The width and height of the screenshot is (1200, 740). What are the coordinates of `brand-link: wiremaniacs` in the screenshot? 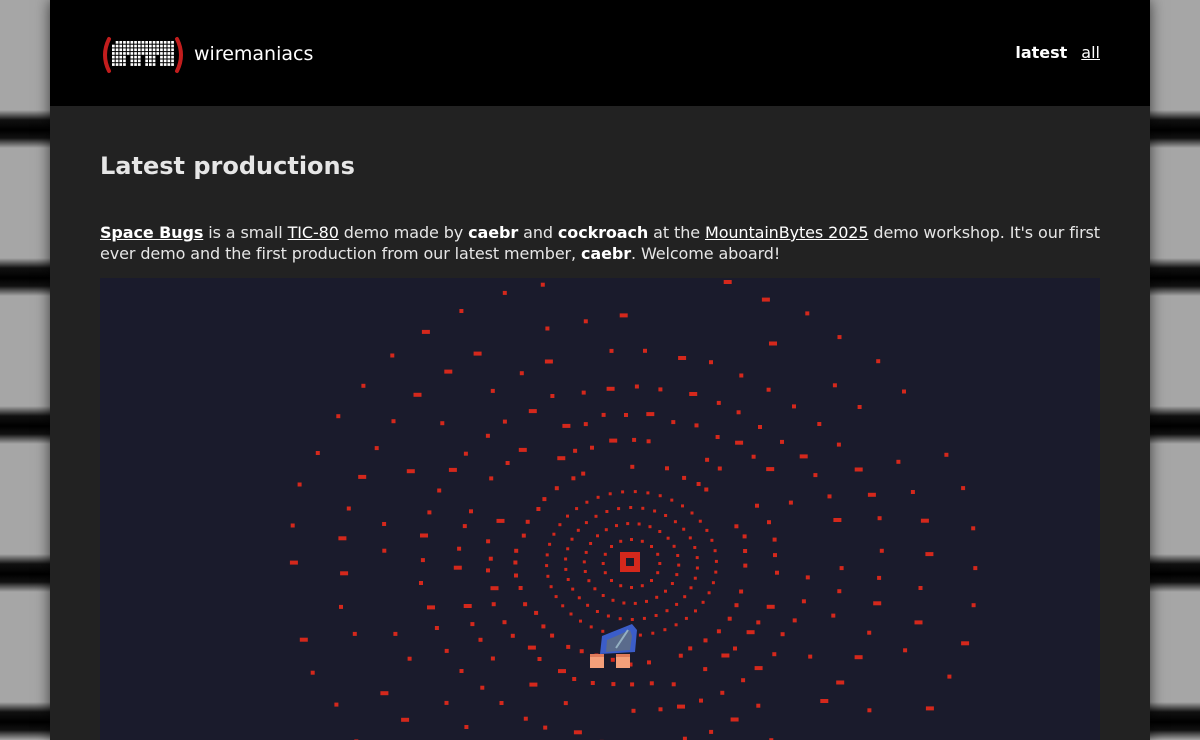 It's located at (206, 55).